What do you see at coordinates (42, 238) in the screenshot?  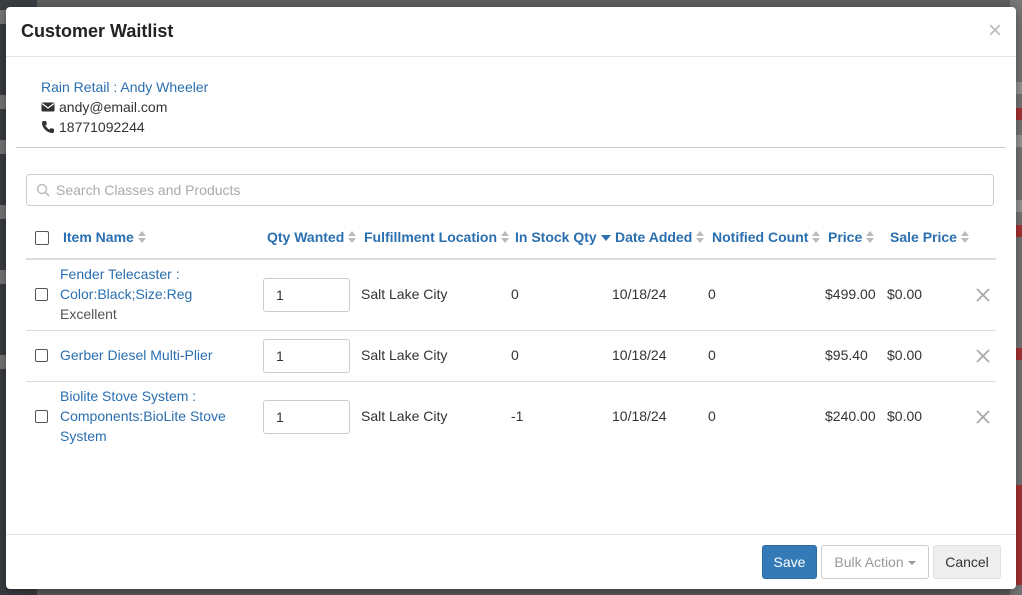 I see `select-all-checkbox` at bounding box center [42, 238].